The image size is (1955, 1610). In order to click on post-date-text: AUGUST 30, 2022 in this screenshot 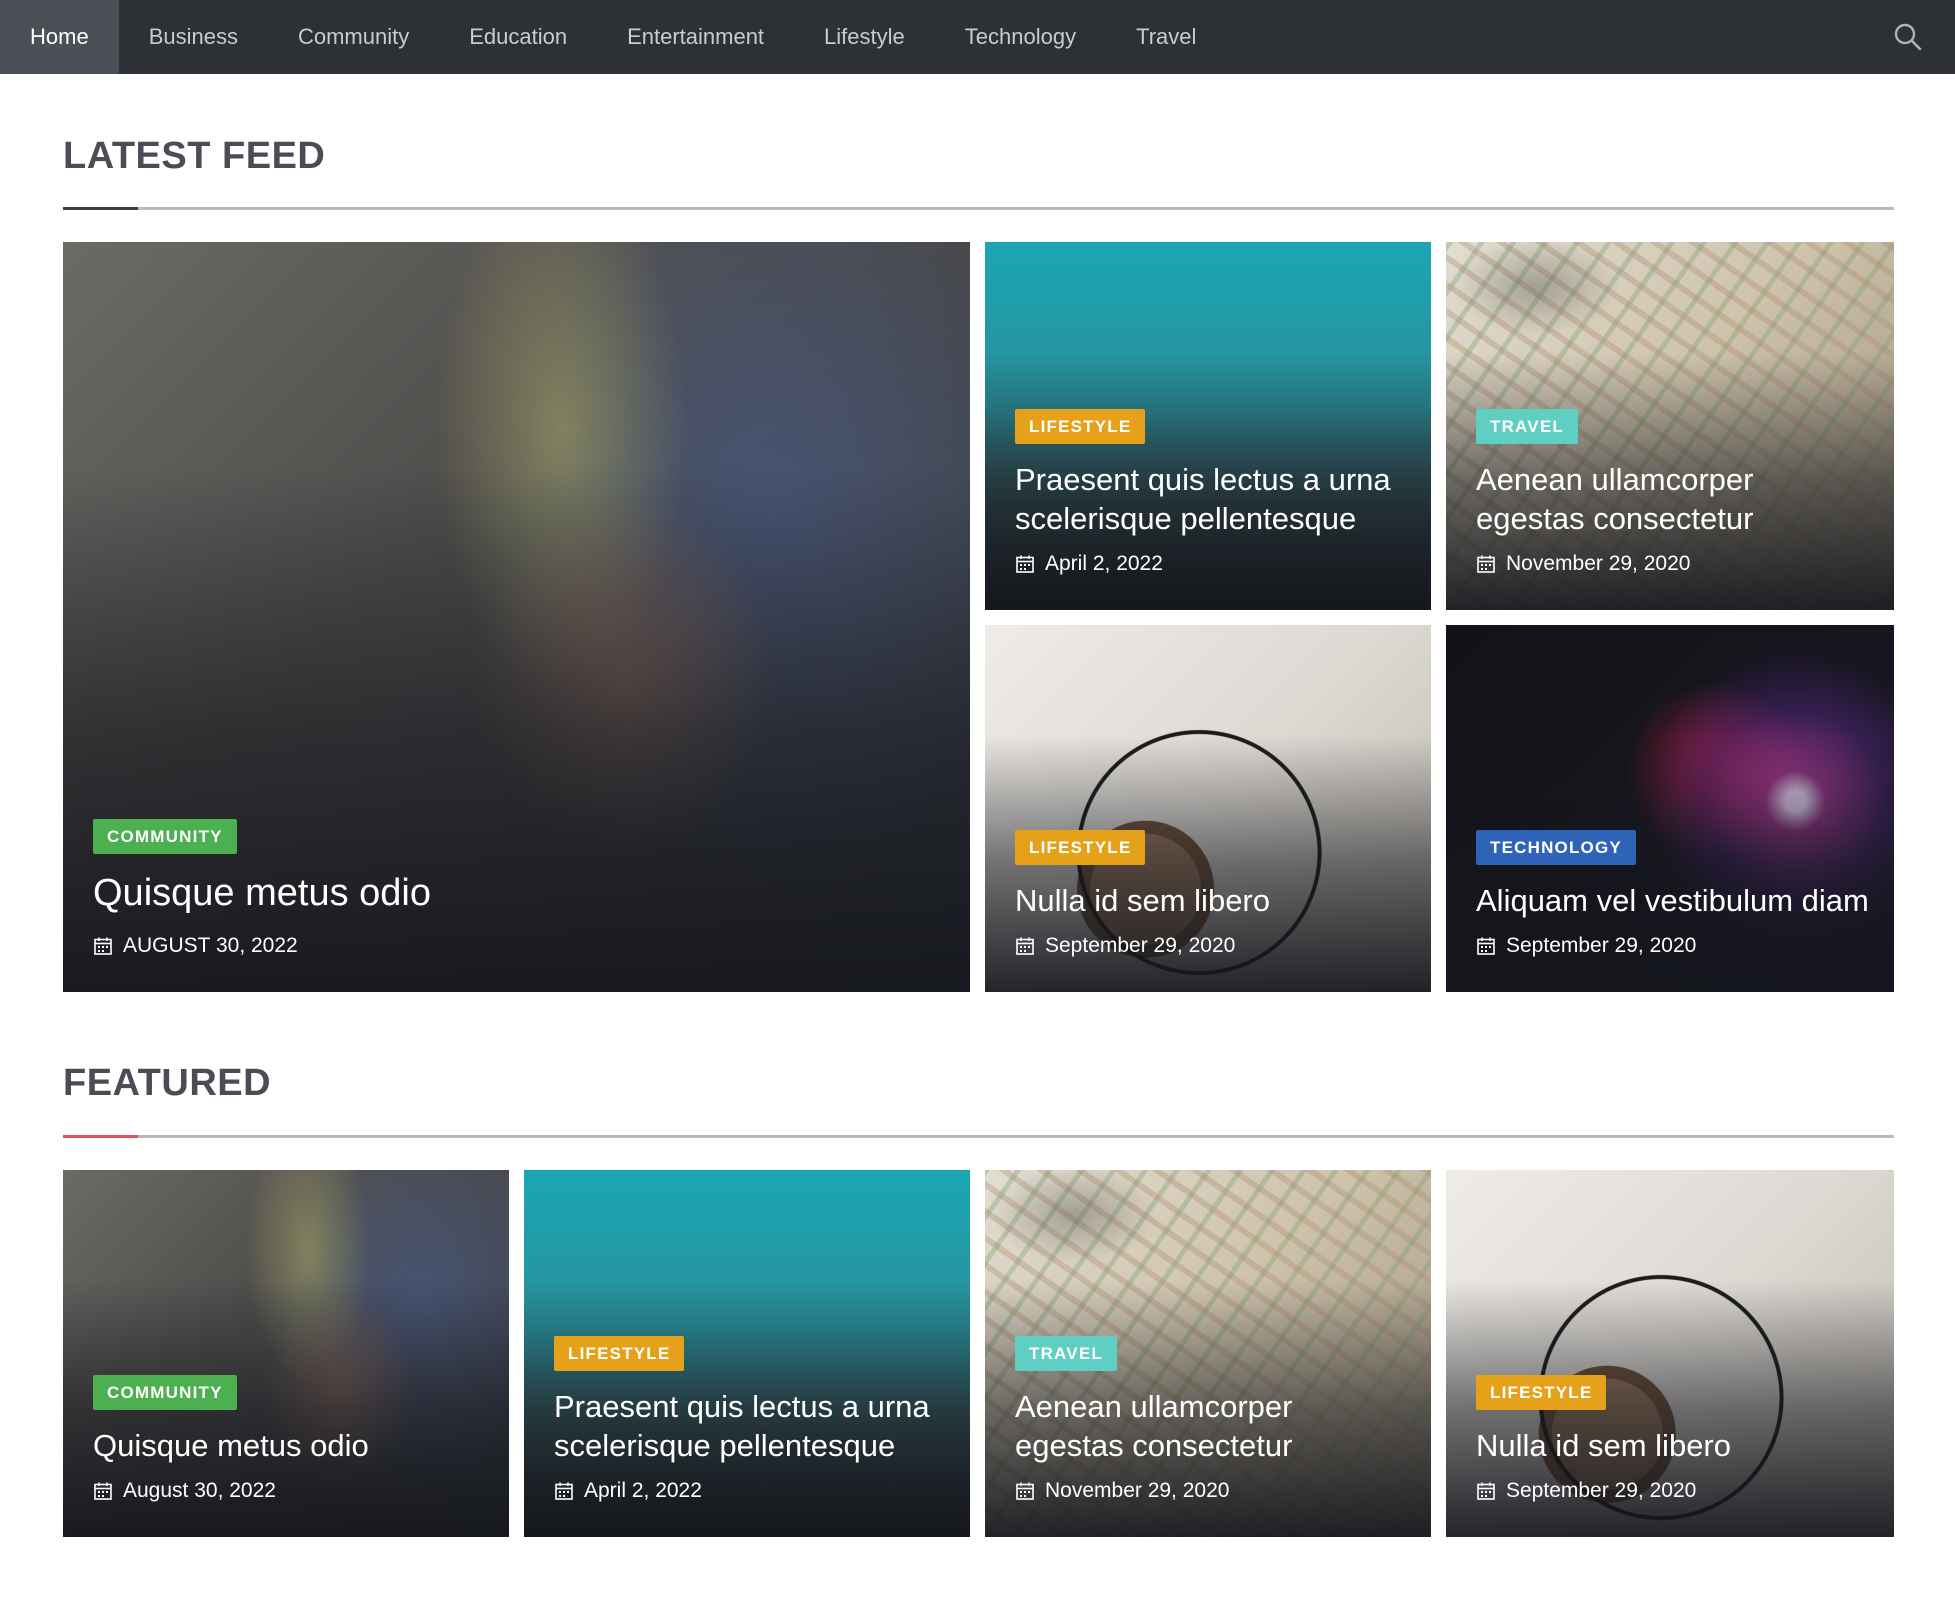, I will do `click(210, 945)`.